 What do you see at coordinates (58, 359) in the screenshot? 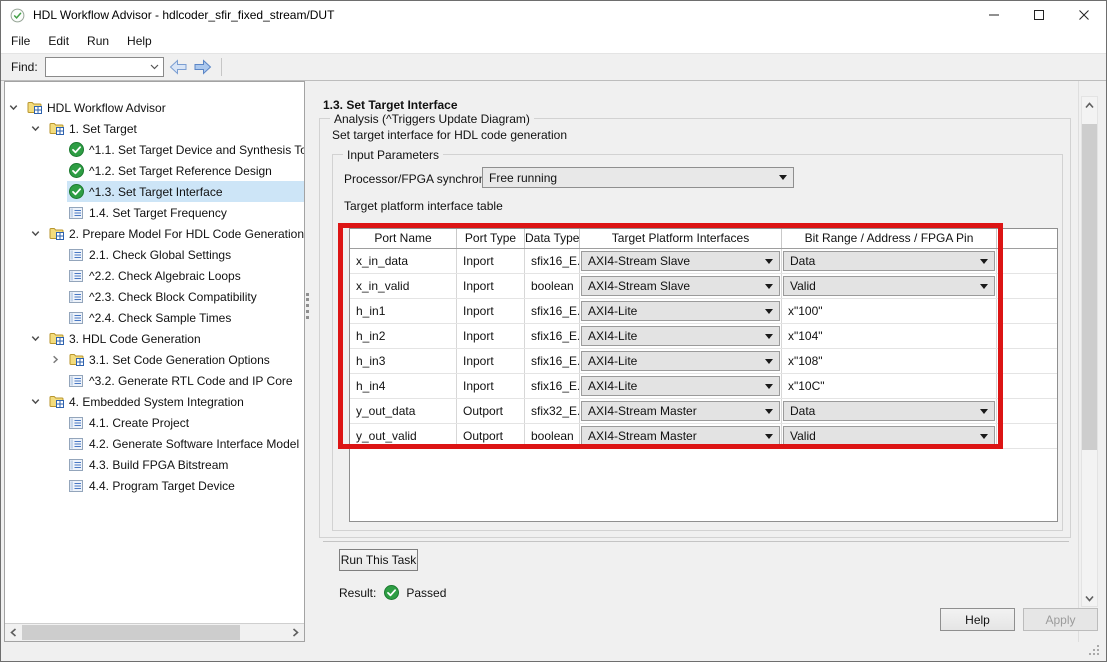
I see `chevron-collapsed-icon` at bounding box center [58, 359].